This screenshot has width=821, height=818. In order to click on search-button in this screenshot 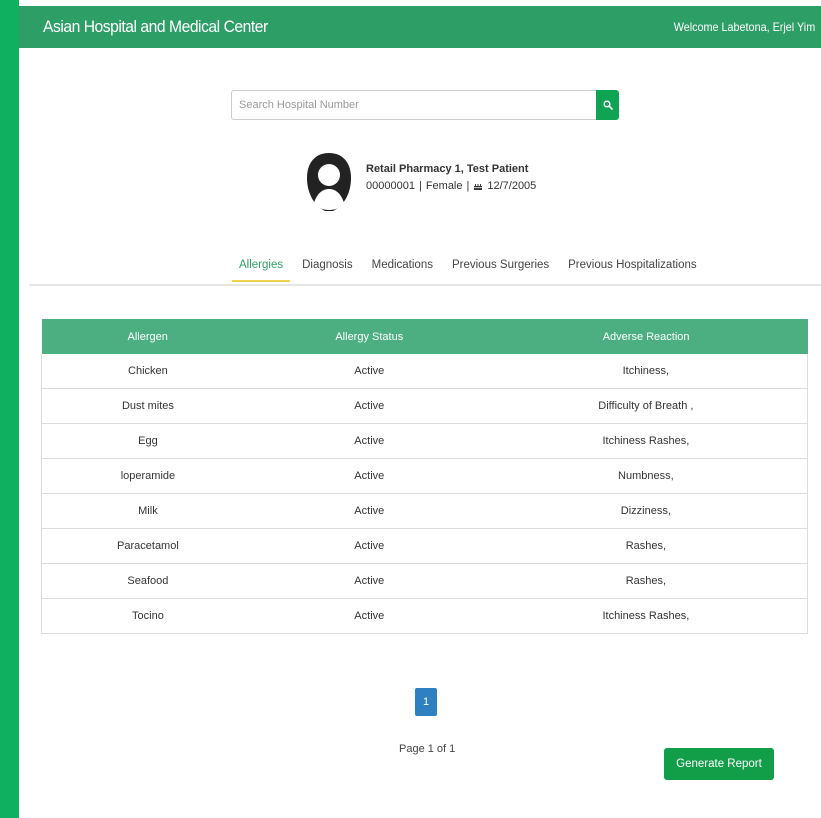, I will do `click(607, 105)`.